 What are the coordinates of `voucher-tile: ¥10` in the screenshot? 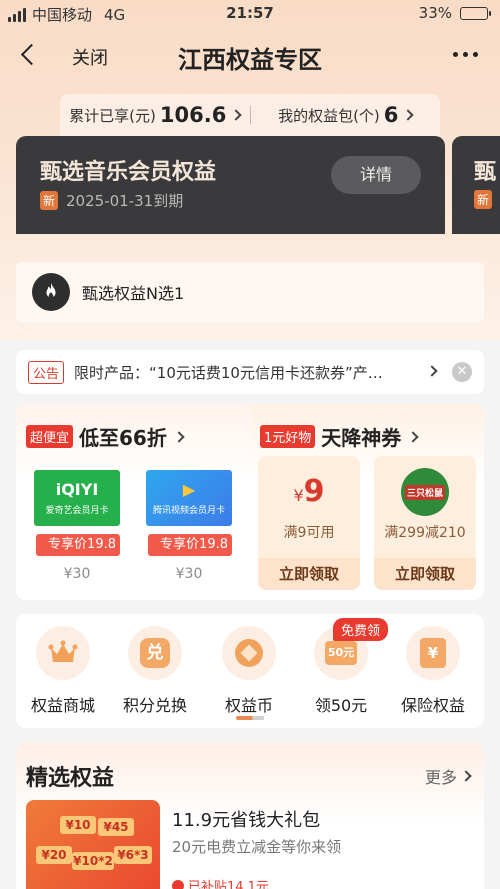 It's located at (78, 825).